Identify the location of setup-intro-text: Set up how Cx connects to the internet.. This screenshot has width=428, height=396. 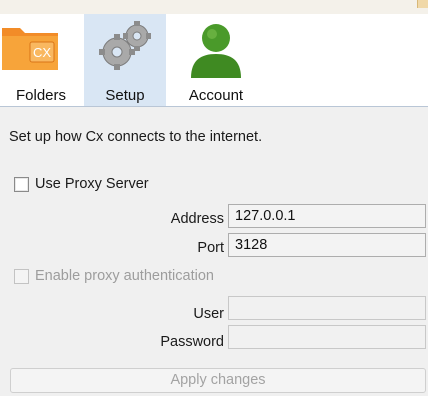
(136, 137).